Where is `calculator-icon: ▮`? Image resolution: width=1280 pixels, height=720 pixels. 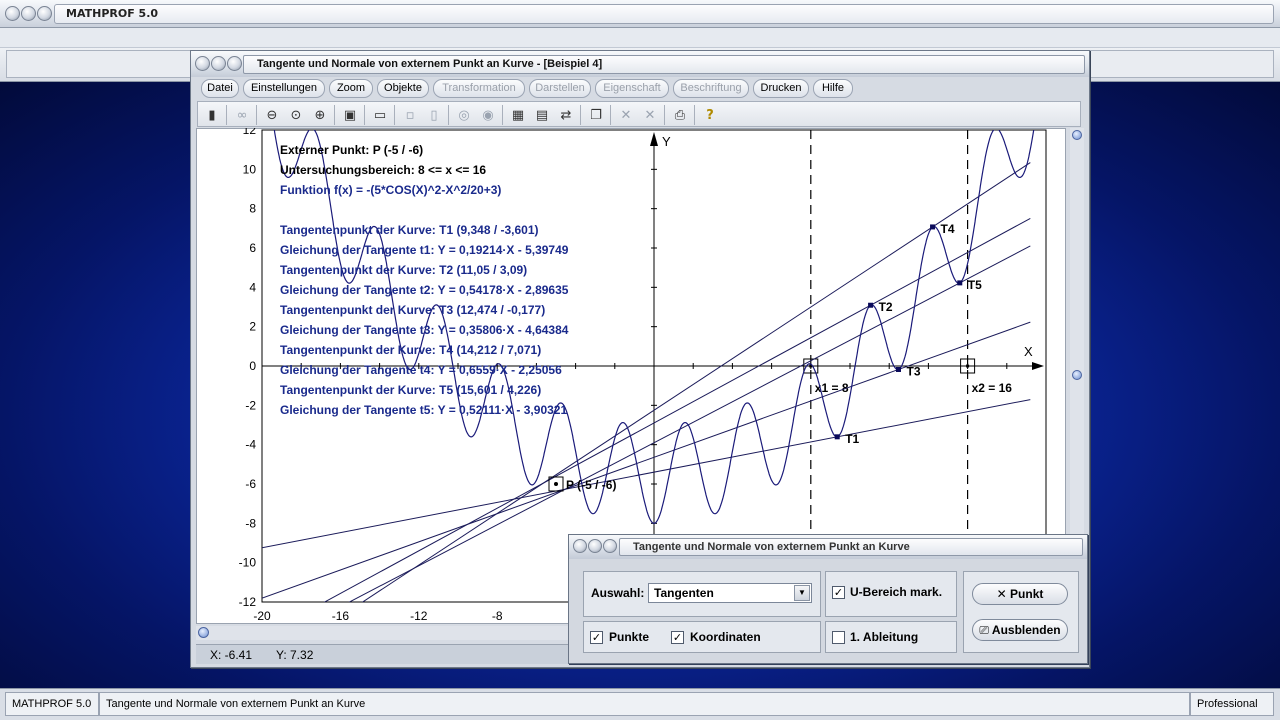 calculator-icon: ▮ is located at coordinates (212, 115).